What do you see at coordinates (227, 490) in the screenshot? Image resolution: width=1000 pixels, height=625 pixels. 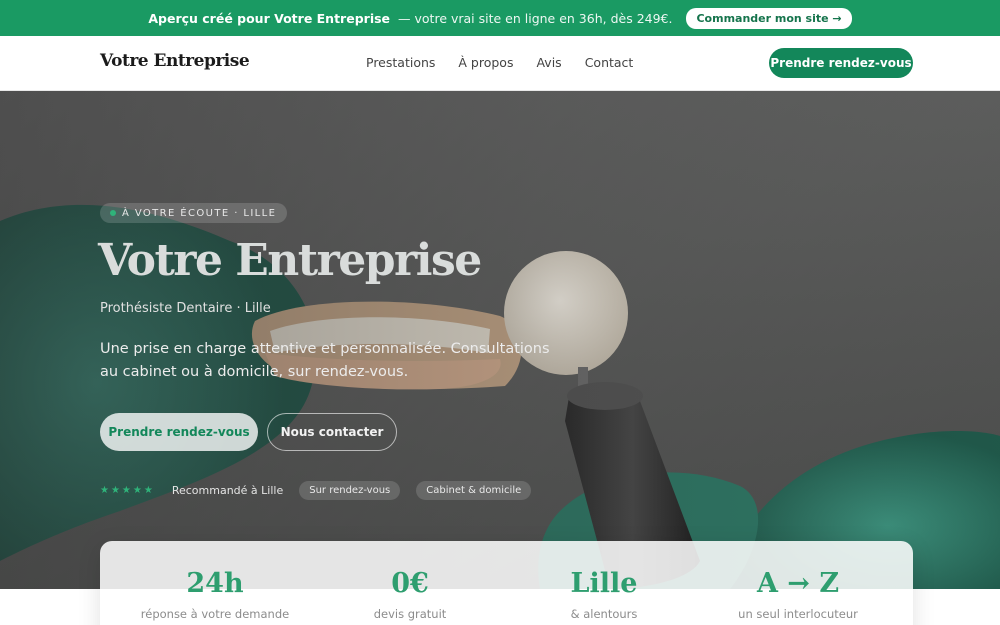 I see `recommendation-text: Recommandé à Lille` at bounding box center [227, 490].